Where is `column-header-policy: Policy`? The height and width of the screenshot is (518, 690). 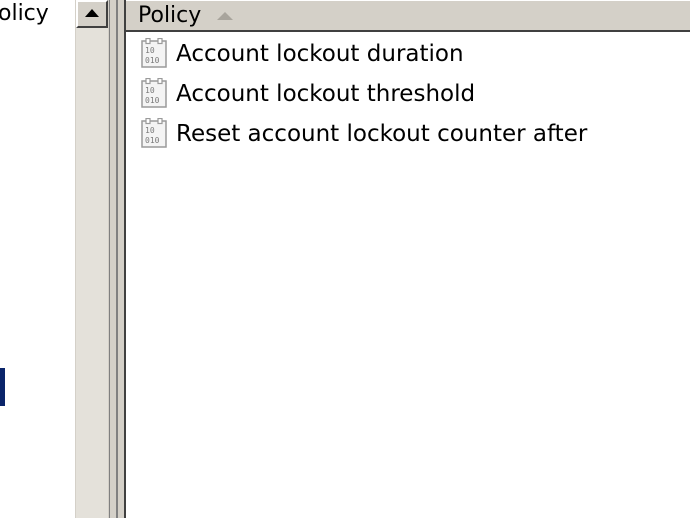 column-header-policy: Policy is located at coordinates (180, 16).